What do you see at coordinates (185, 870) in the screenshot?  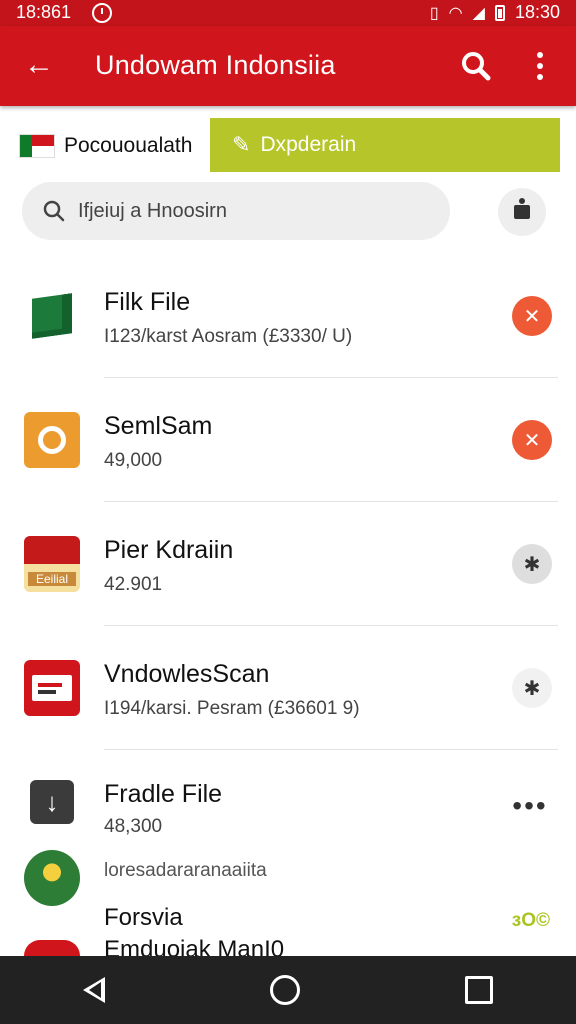 I see `item-subtitle: loresadararanaaiita` at bounding box center [185, 870].